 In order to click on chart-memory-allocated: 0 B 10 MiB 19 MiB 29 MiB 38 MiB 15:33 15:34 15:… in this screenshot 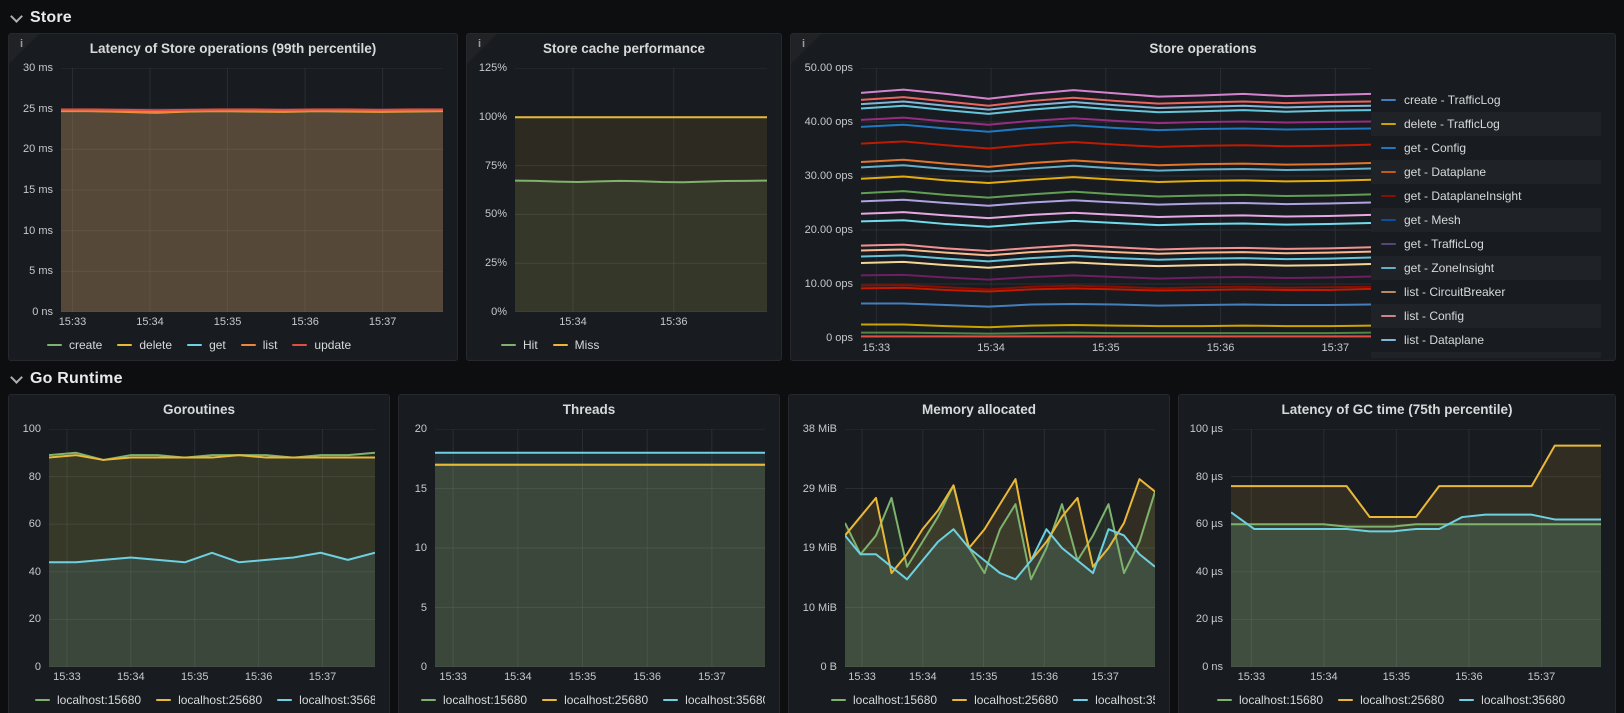, I will do `click(979, 568)`.